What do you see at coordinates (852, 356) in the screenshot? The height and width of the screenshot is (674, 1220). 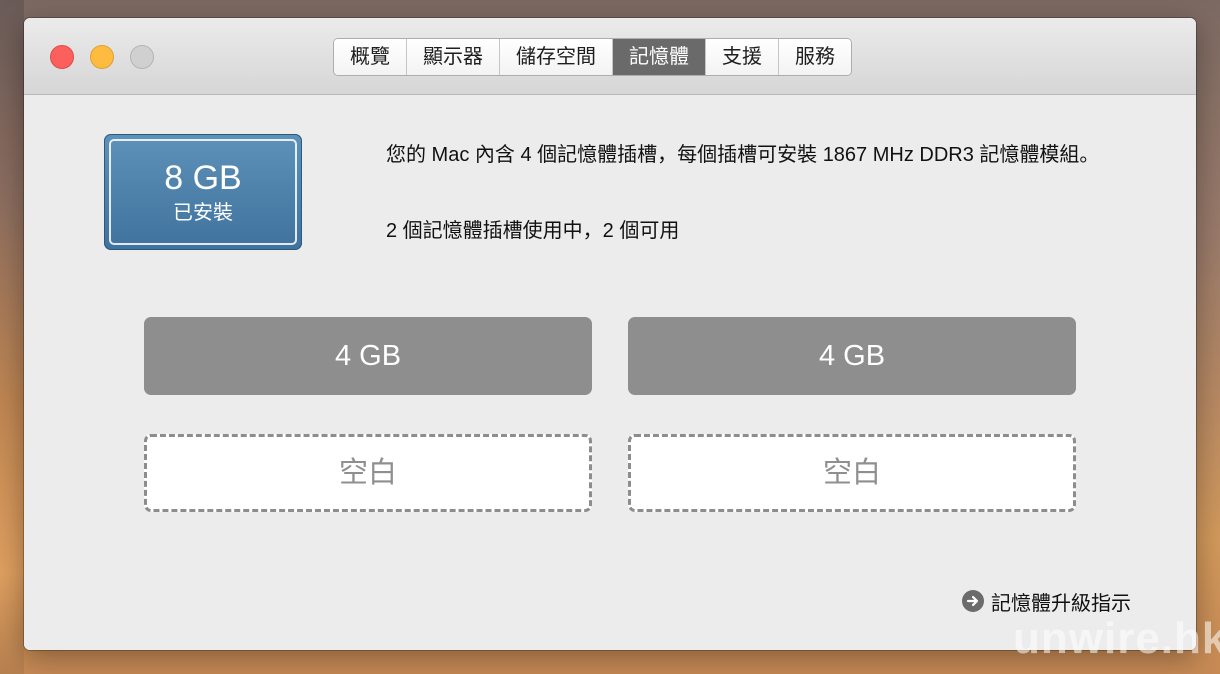 I see `memory-slot-2: 4 GB` at bounding box center [852, 356].